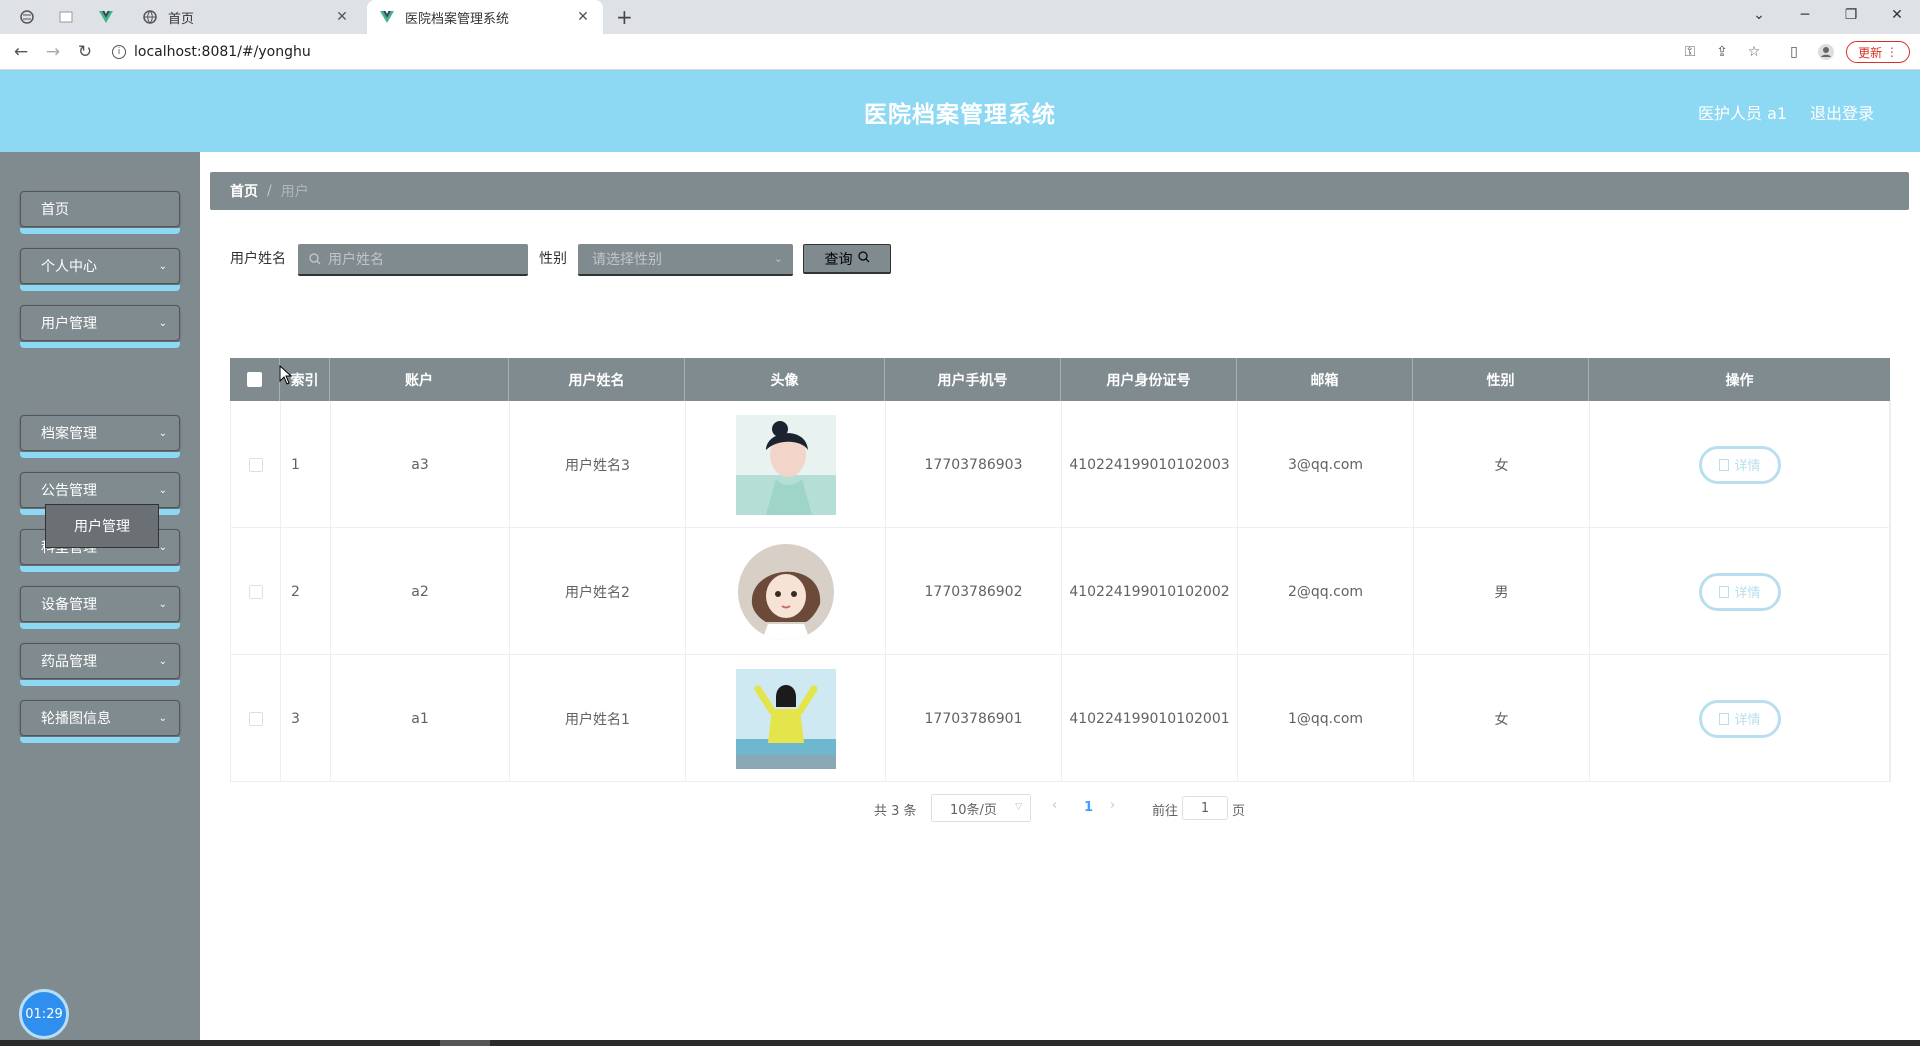 The width and height of the screenshot is (1920, 1046). Describe the element at coordinates (1690, 52) in the screenshot. I see `key-icon: ⚿` at that location.